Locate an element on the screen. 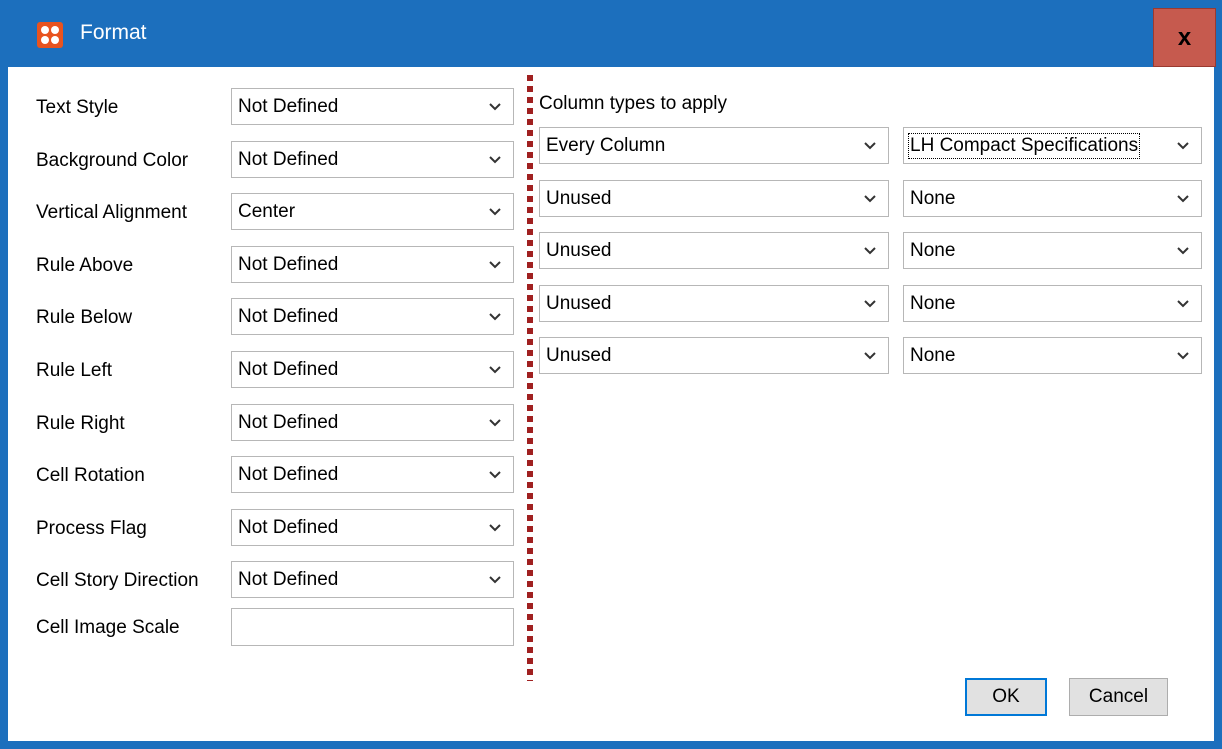  title-bar: Format x is located at coordinates (611, 33).